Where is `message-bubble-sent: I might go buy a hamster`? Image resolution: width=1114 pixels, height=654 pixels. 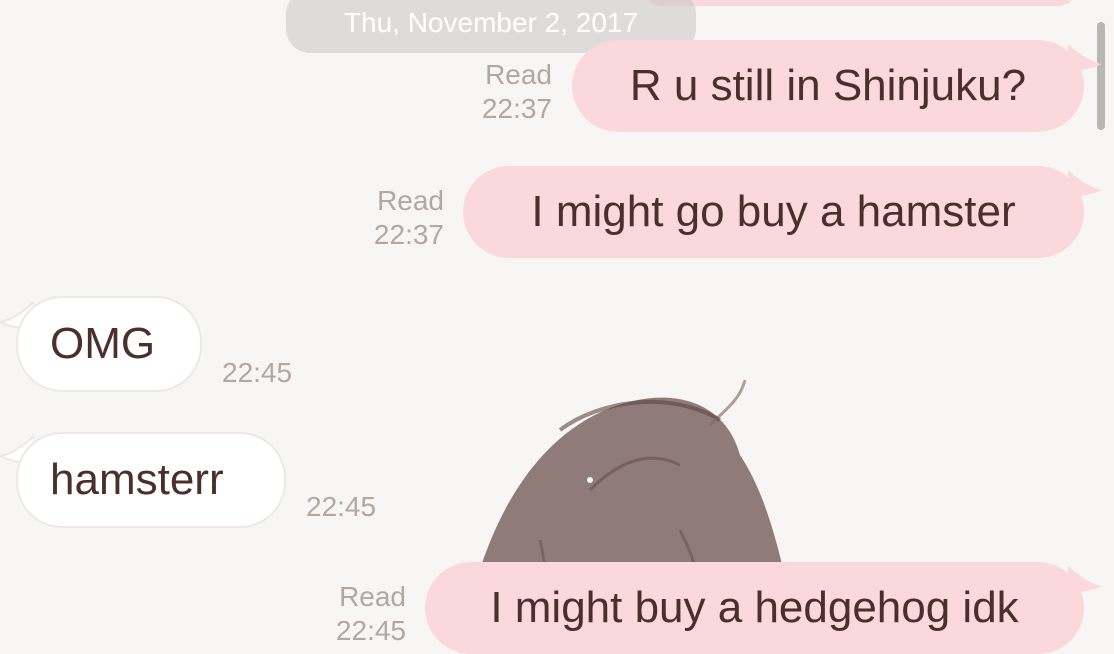
message-bubble-sent: I might go buy a hamster is located at coordinates (773, 212).